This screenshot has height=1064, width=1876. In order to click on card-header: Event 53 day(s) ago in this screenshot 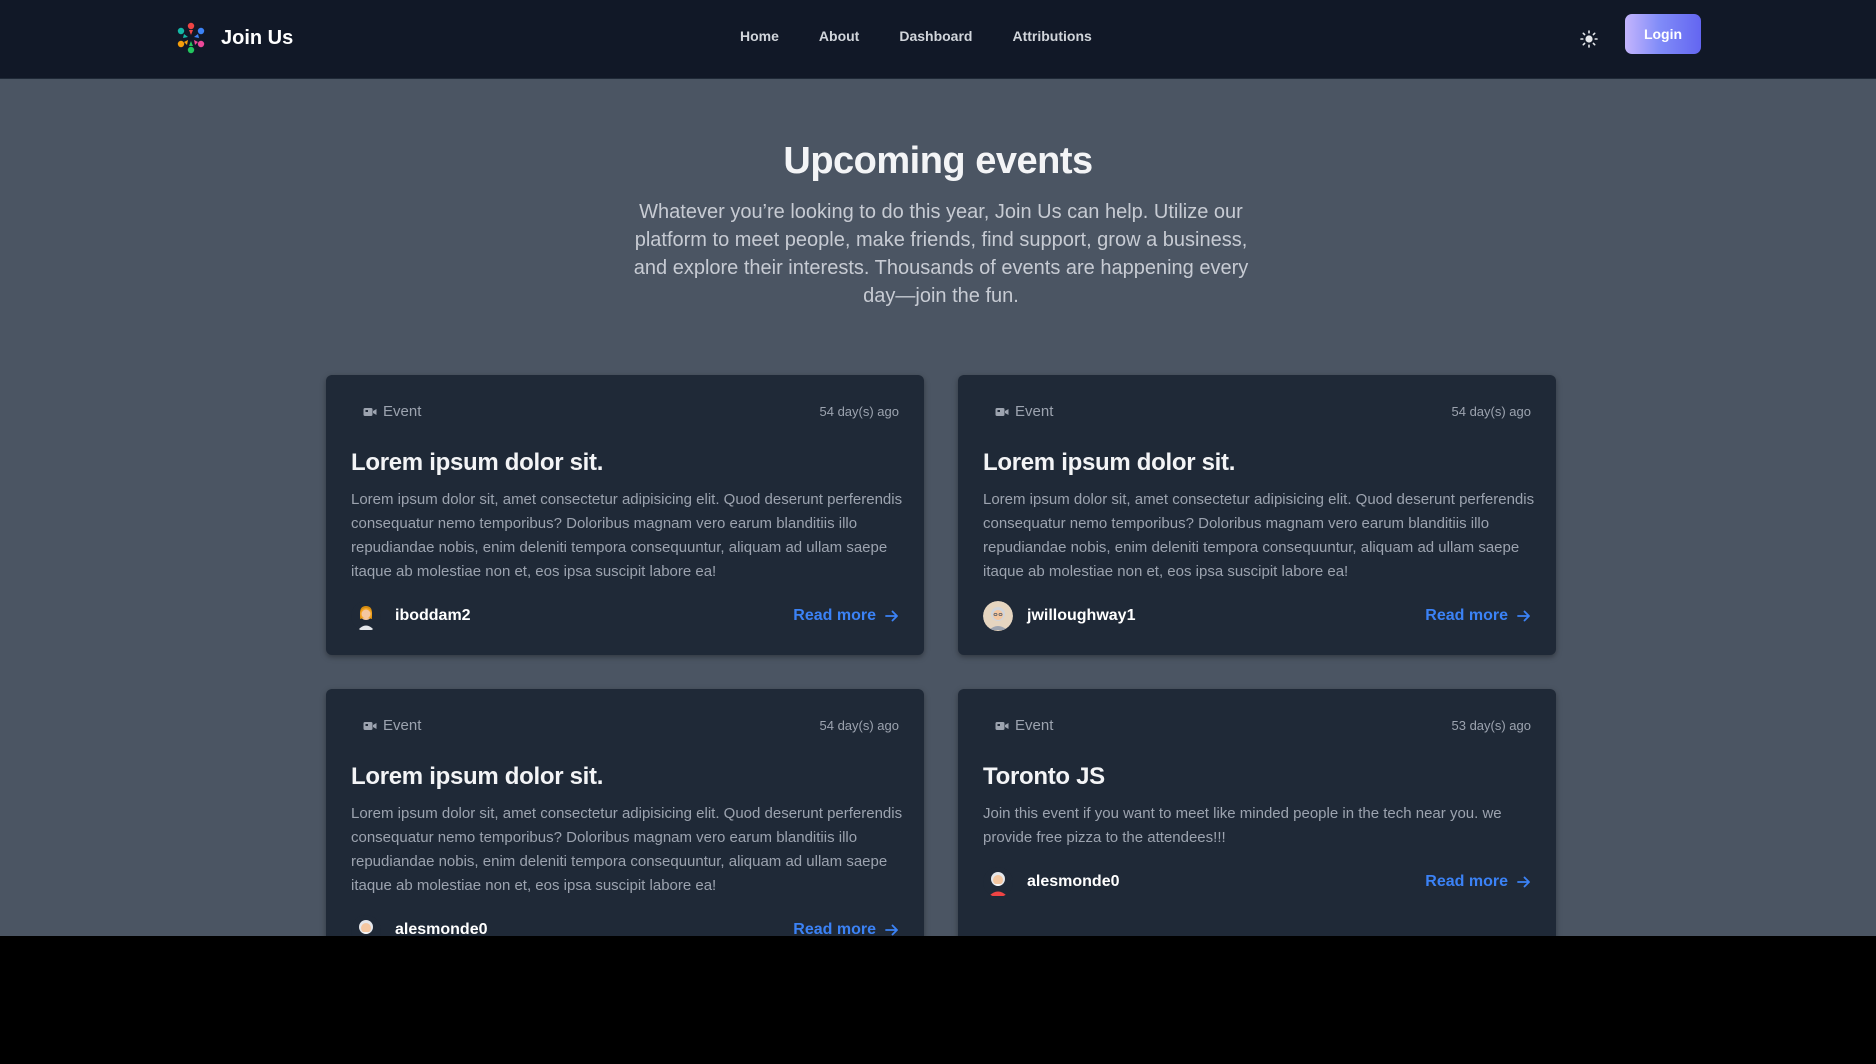, I will do `click(1257, 727)`.